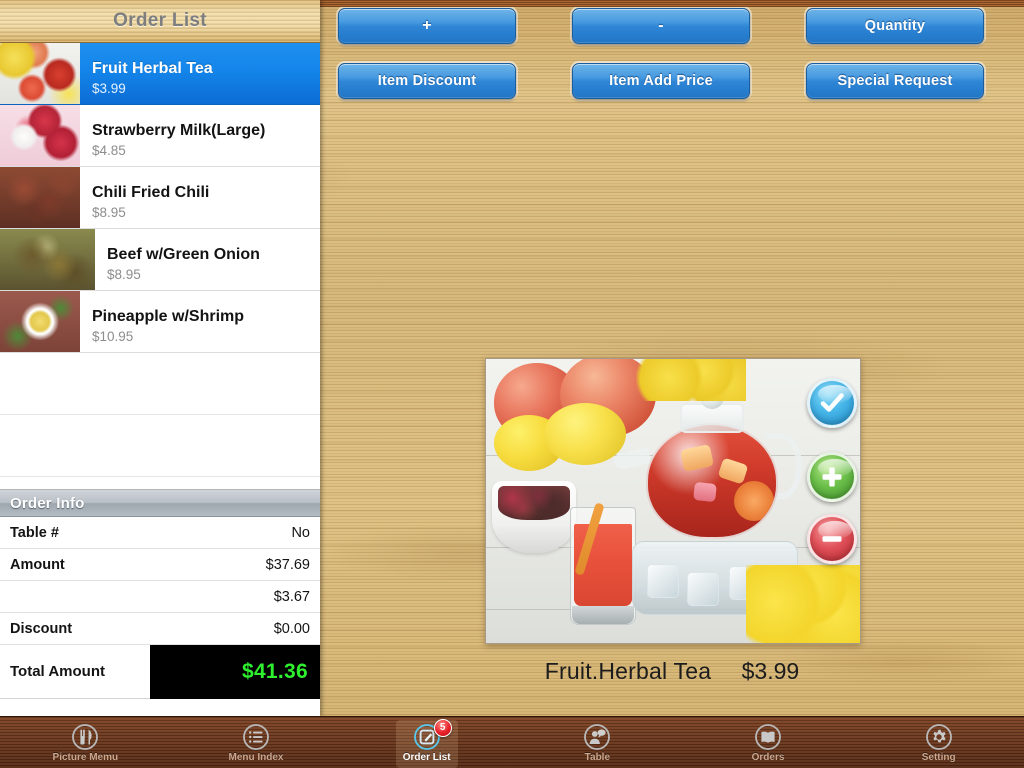 The image size is (1024, 768). I want to click on confirm-button, so click(832, 403).